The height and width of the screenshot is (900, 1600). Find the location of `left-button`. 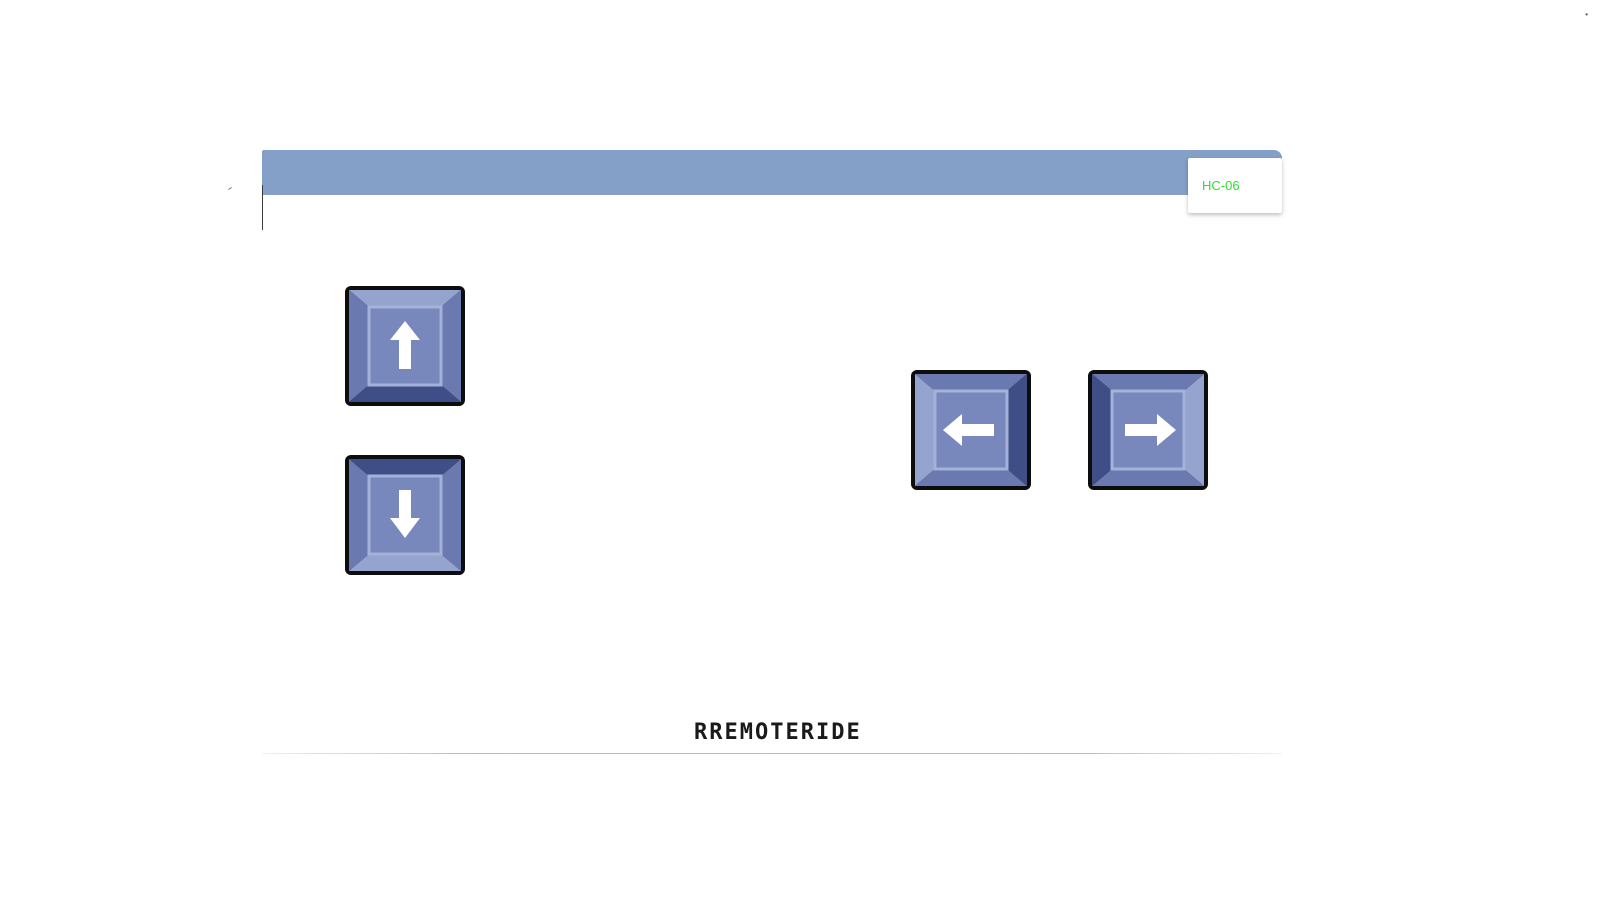

left-button is located at coordinates (971, 430).